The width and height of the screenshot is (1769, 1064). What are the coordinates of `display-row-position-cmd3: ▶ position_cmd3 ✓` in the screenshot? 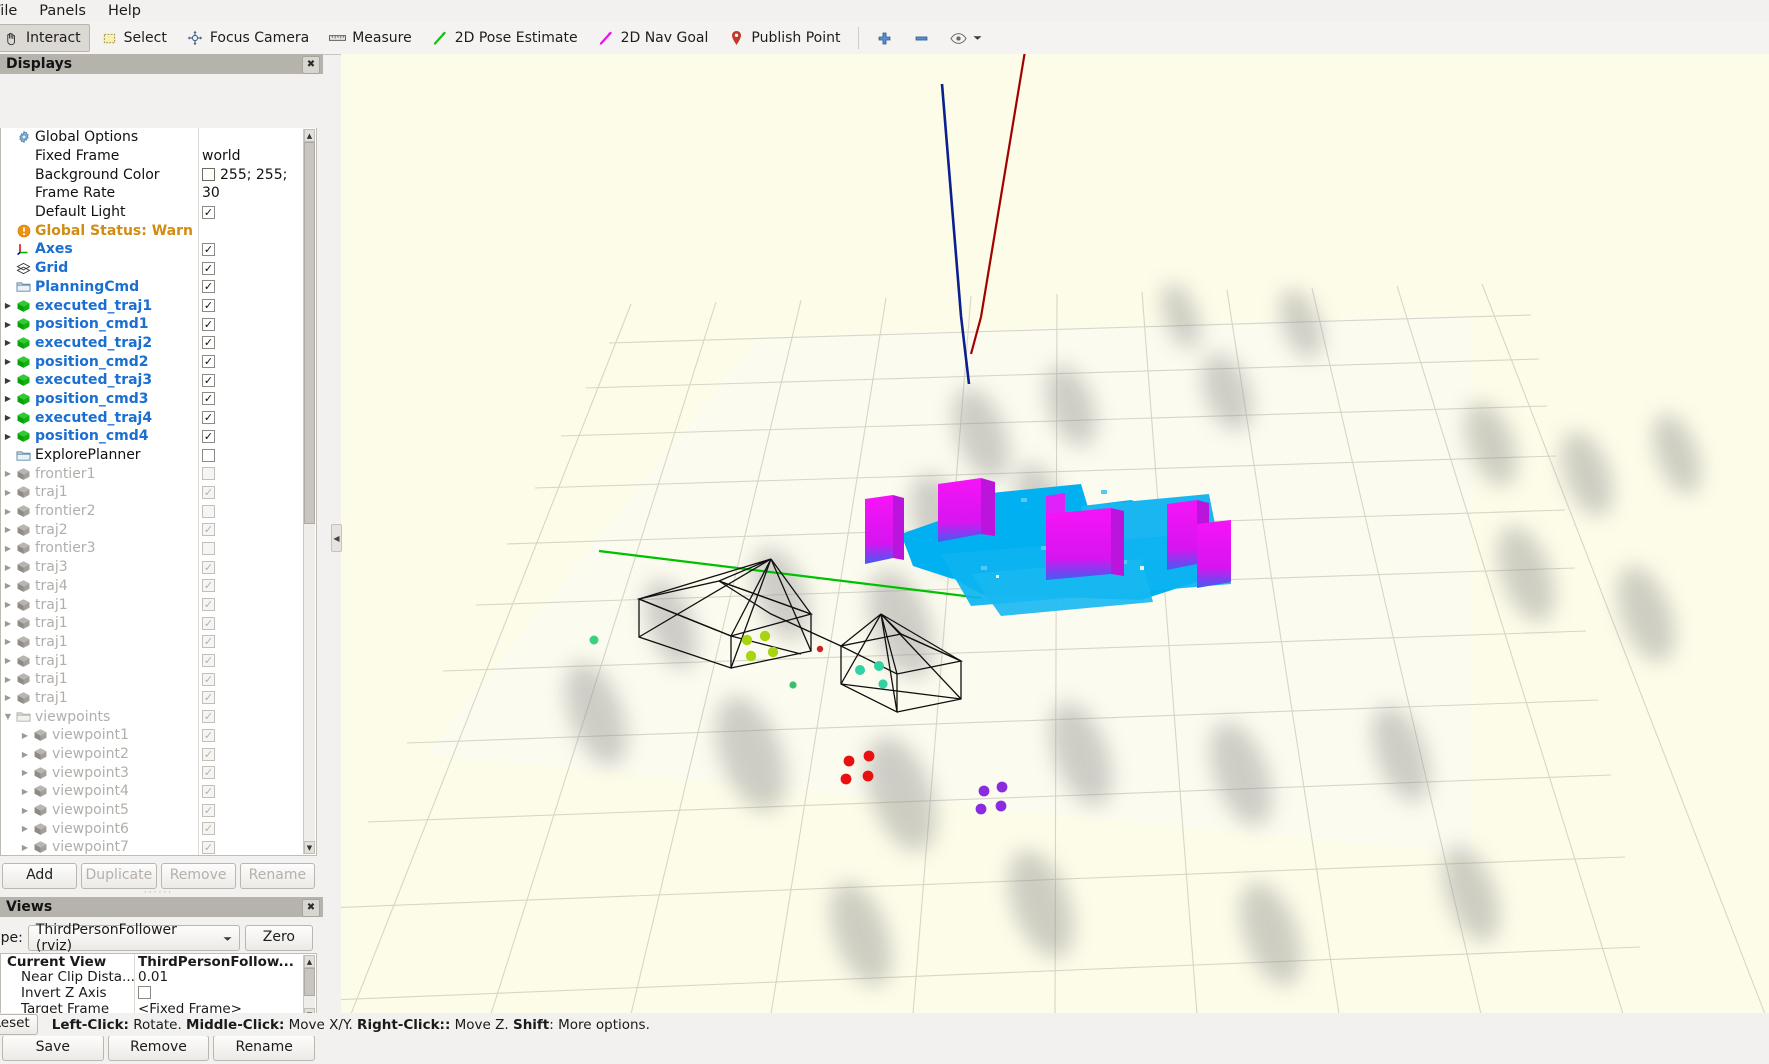 It's located at (152, 399).